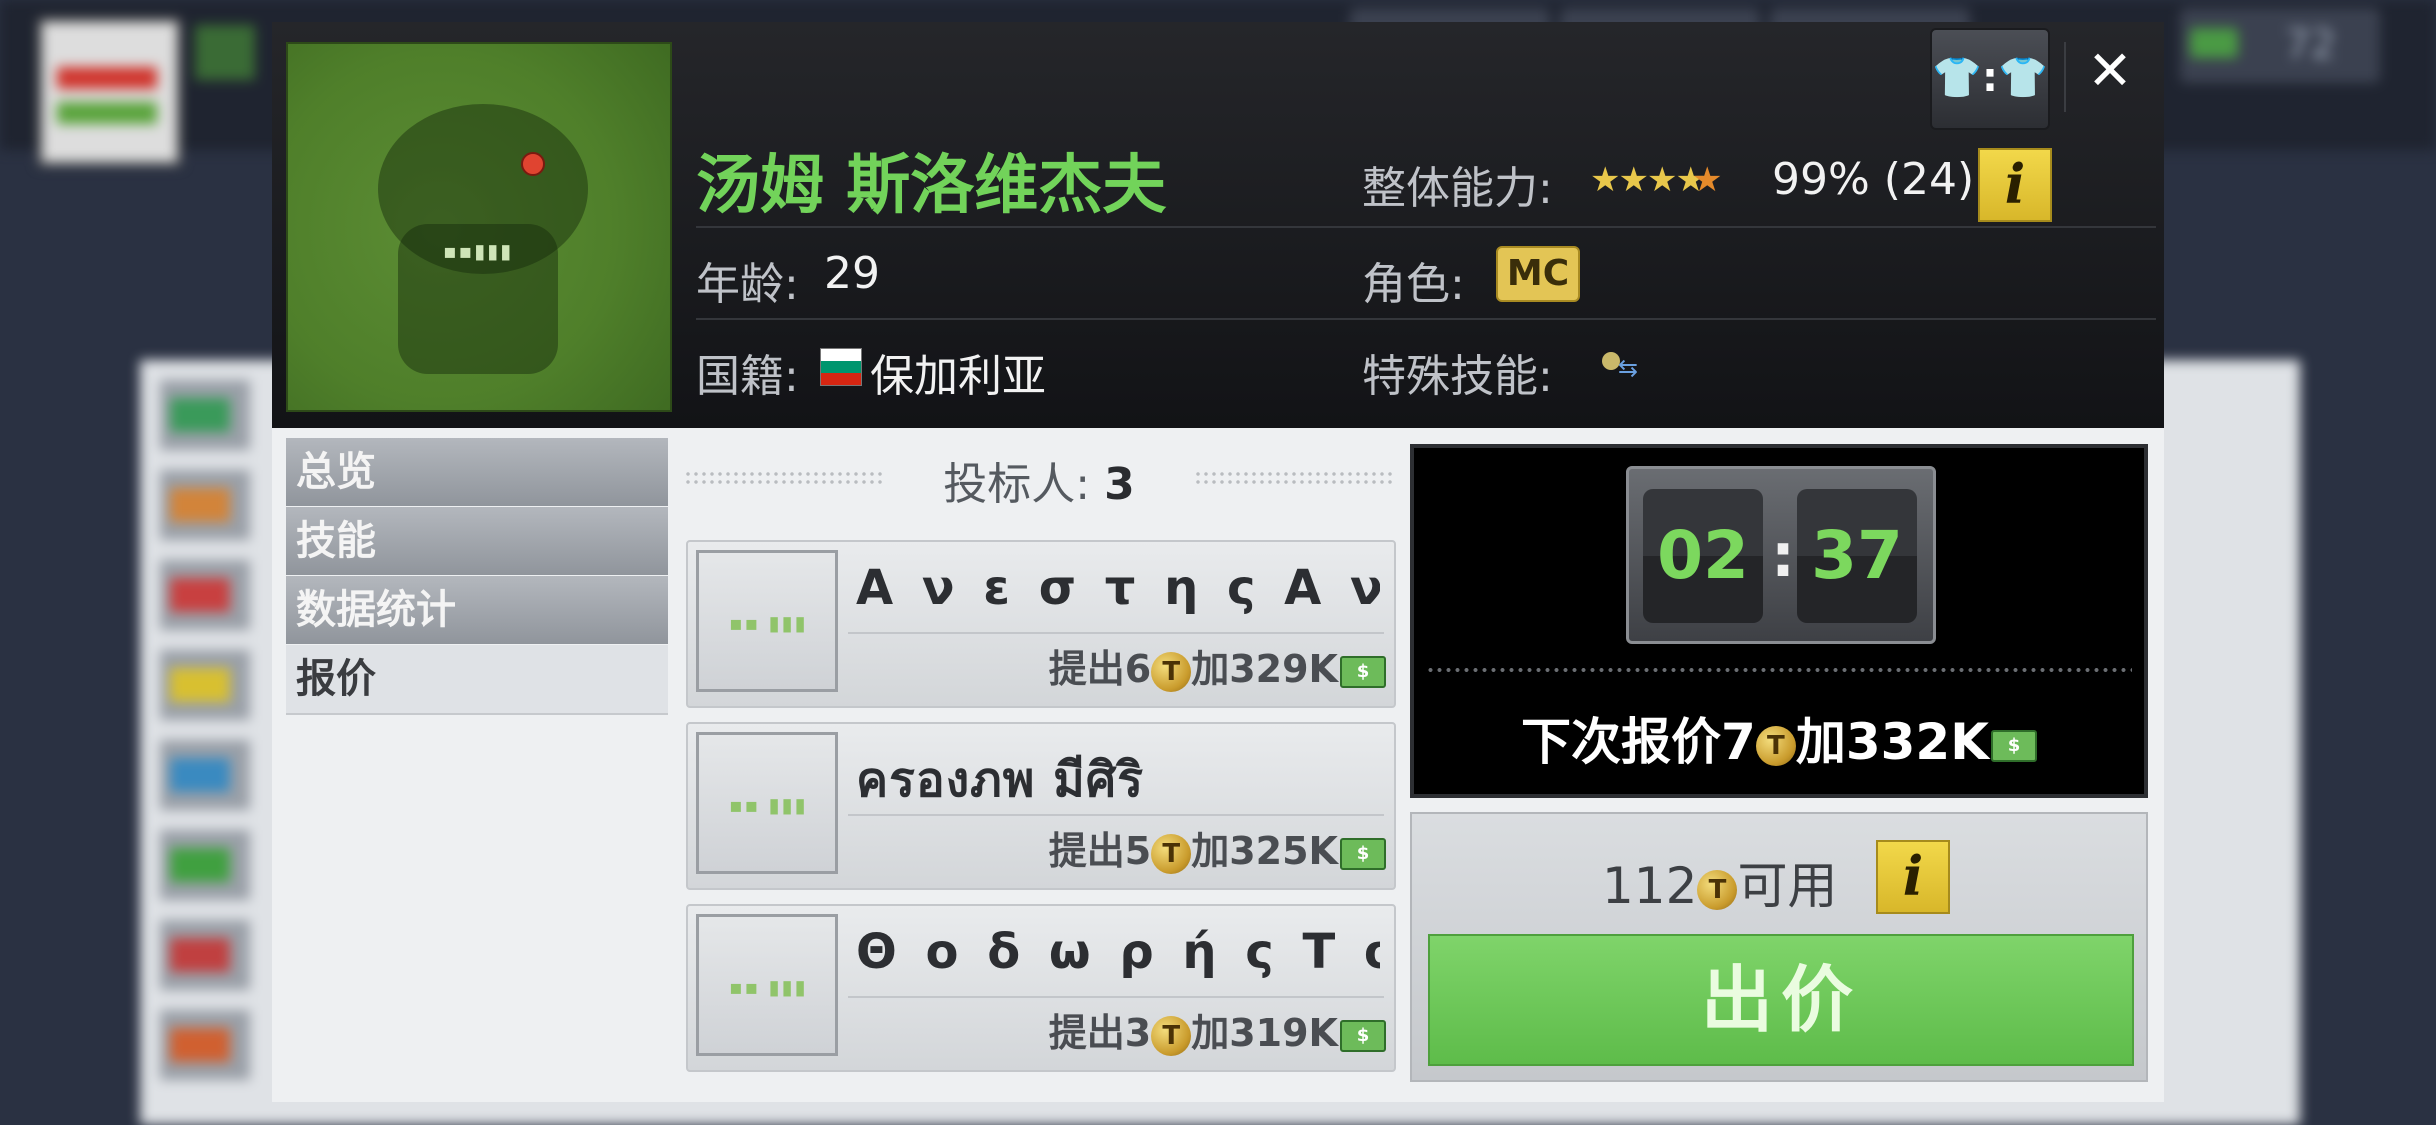 Image resolution: width=2436 pixels, height=1125 pixels. I want to click on bidder-offer: 提出6 T 加329K $, so click(1217, 665).